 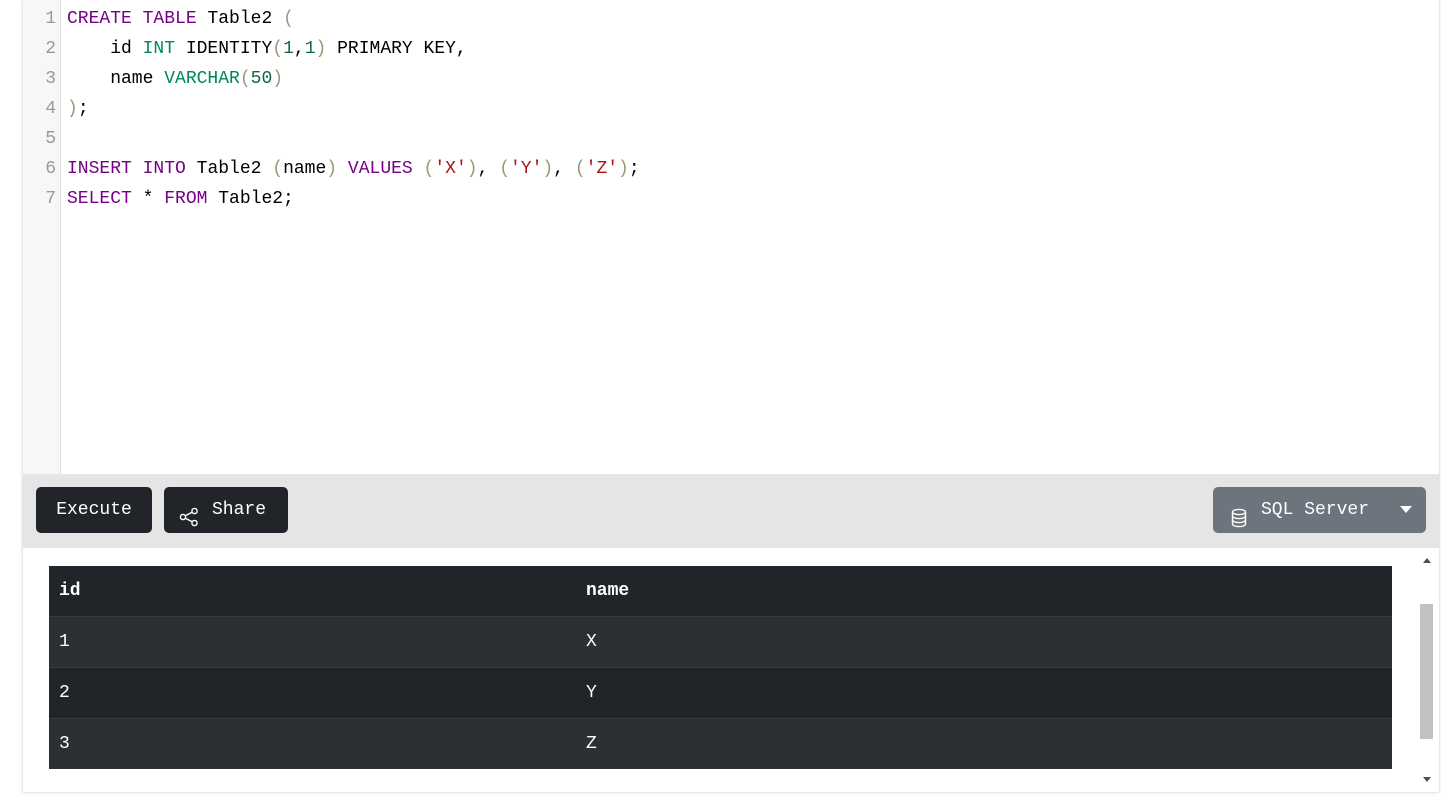 I want to click on database-select-button: SQL Server, so click(x=1319, y=510).